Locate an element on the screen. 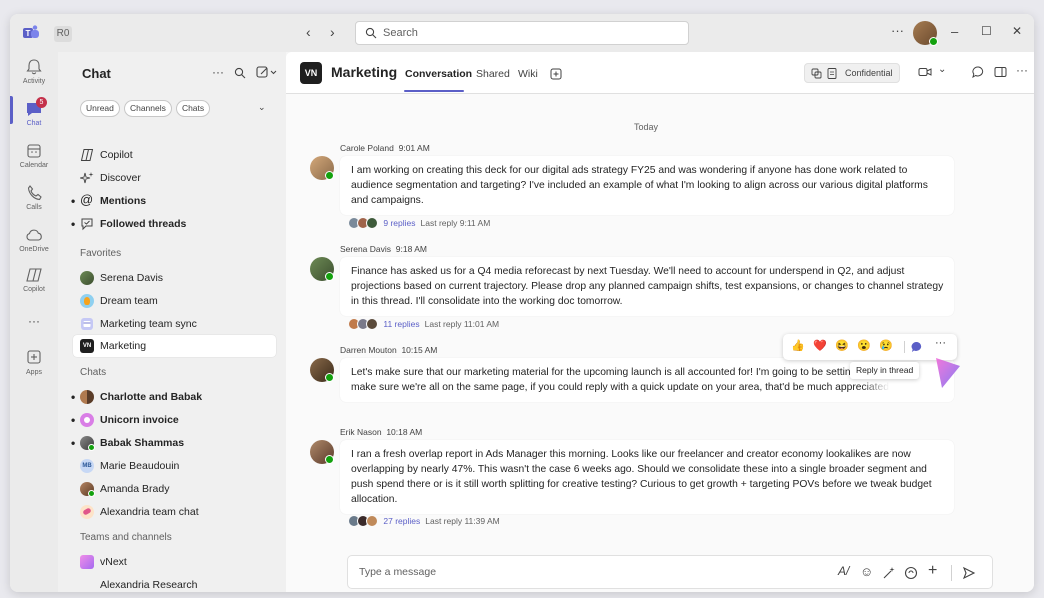 The width and height of the screenshot is (1044, 598). back-arrow-icon: ‹ is located at coordinates (308, 32).